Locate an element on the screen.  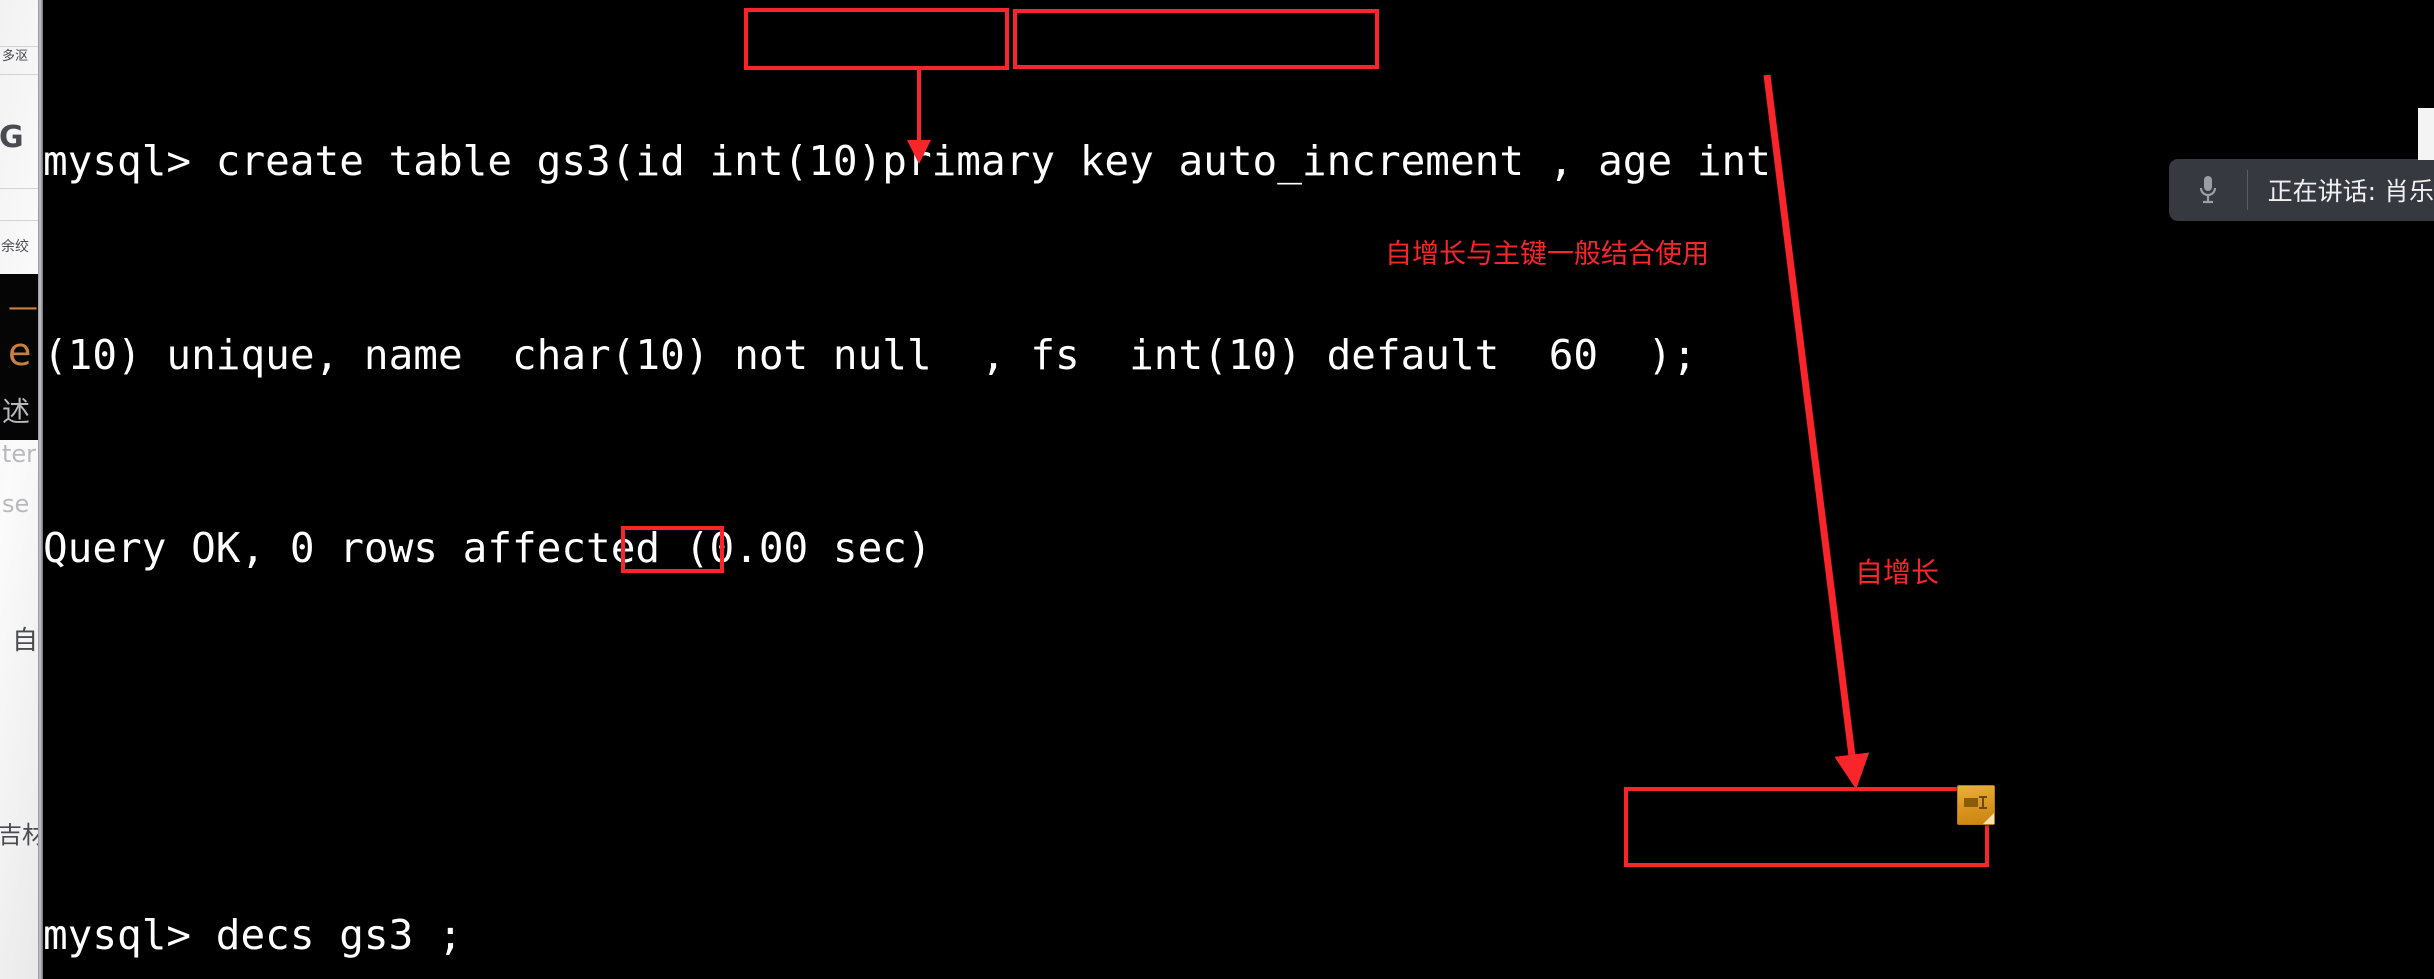
terminal-line: mysql> decs gs3 ; is located at coordinates (253, 935).